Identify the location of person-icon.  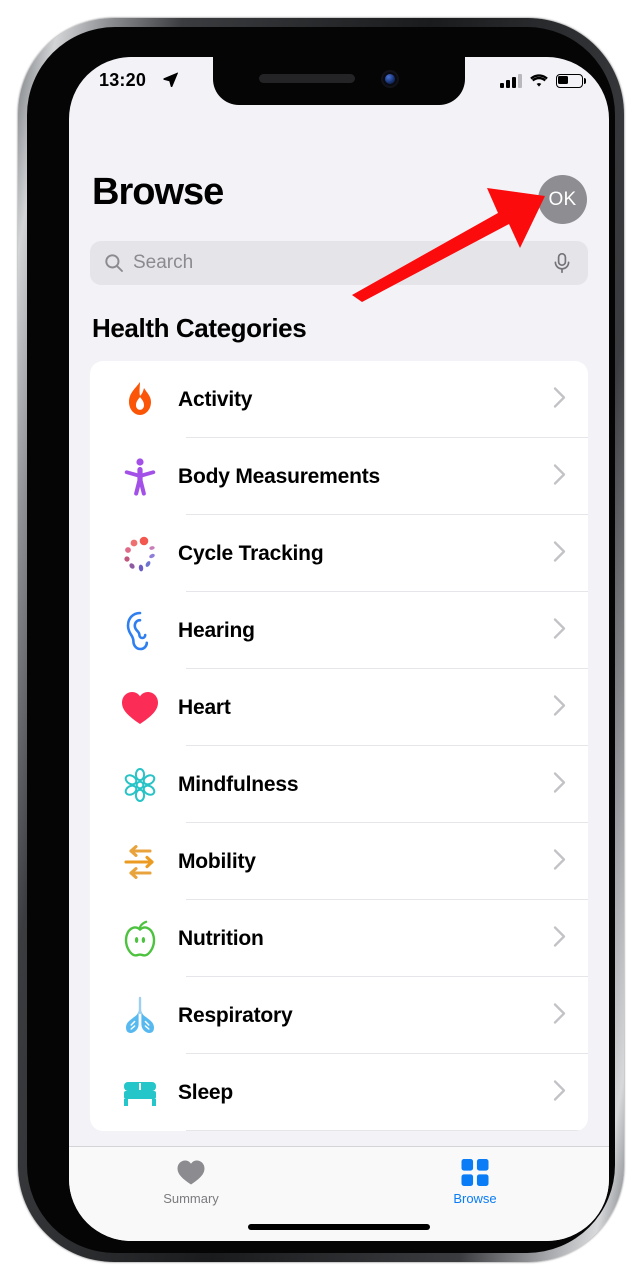
(140, 477).